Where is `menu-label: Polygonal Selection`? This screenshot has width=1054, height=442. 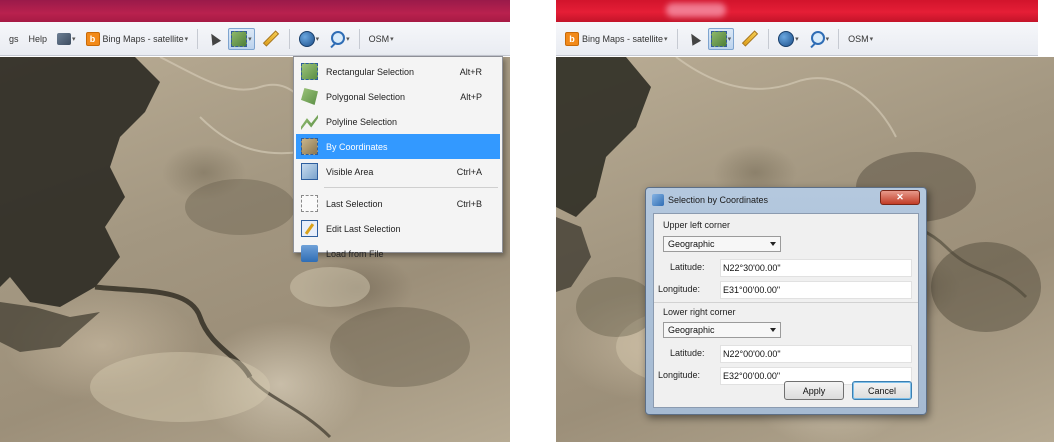 menu-label: Polygonal Selection is located at coordinates (366, 96).